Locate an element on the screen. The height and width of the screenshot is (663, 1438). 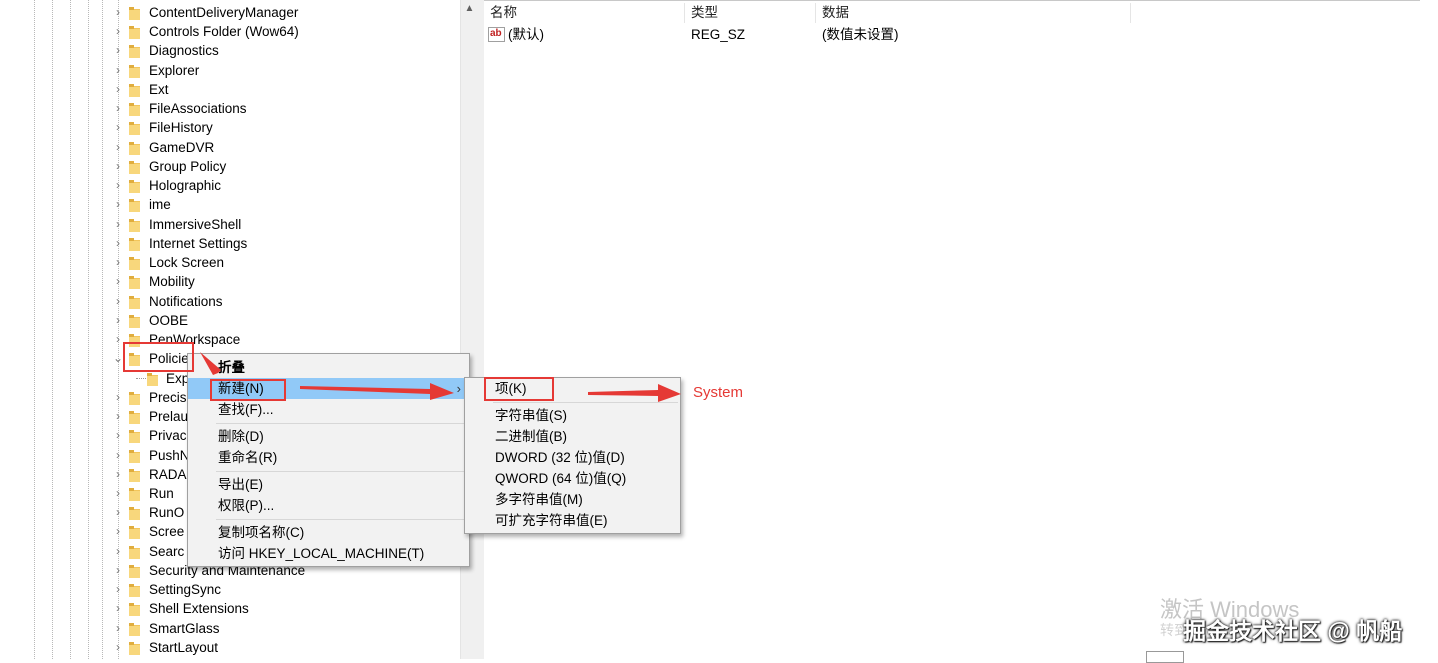
annotation-arrows is located at coordinates (440, 377).